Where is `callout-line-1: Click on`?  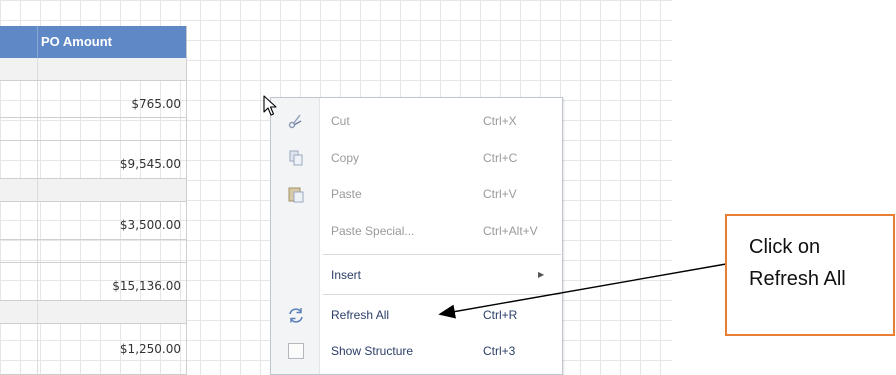 callout-line-1: Click on is located at coordinates (785, 247).